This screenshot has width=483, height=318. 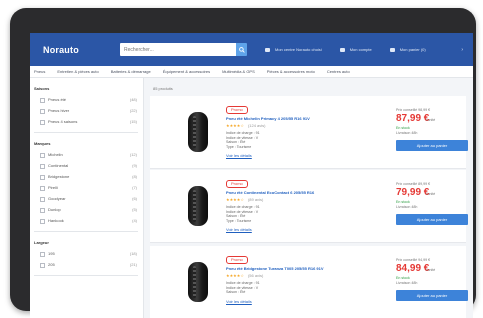 I want to click on filter-option-label: Dunlop, so click(x=54, y=209).